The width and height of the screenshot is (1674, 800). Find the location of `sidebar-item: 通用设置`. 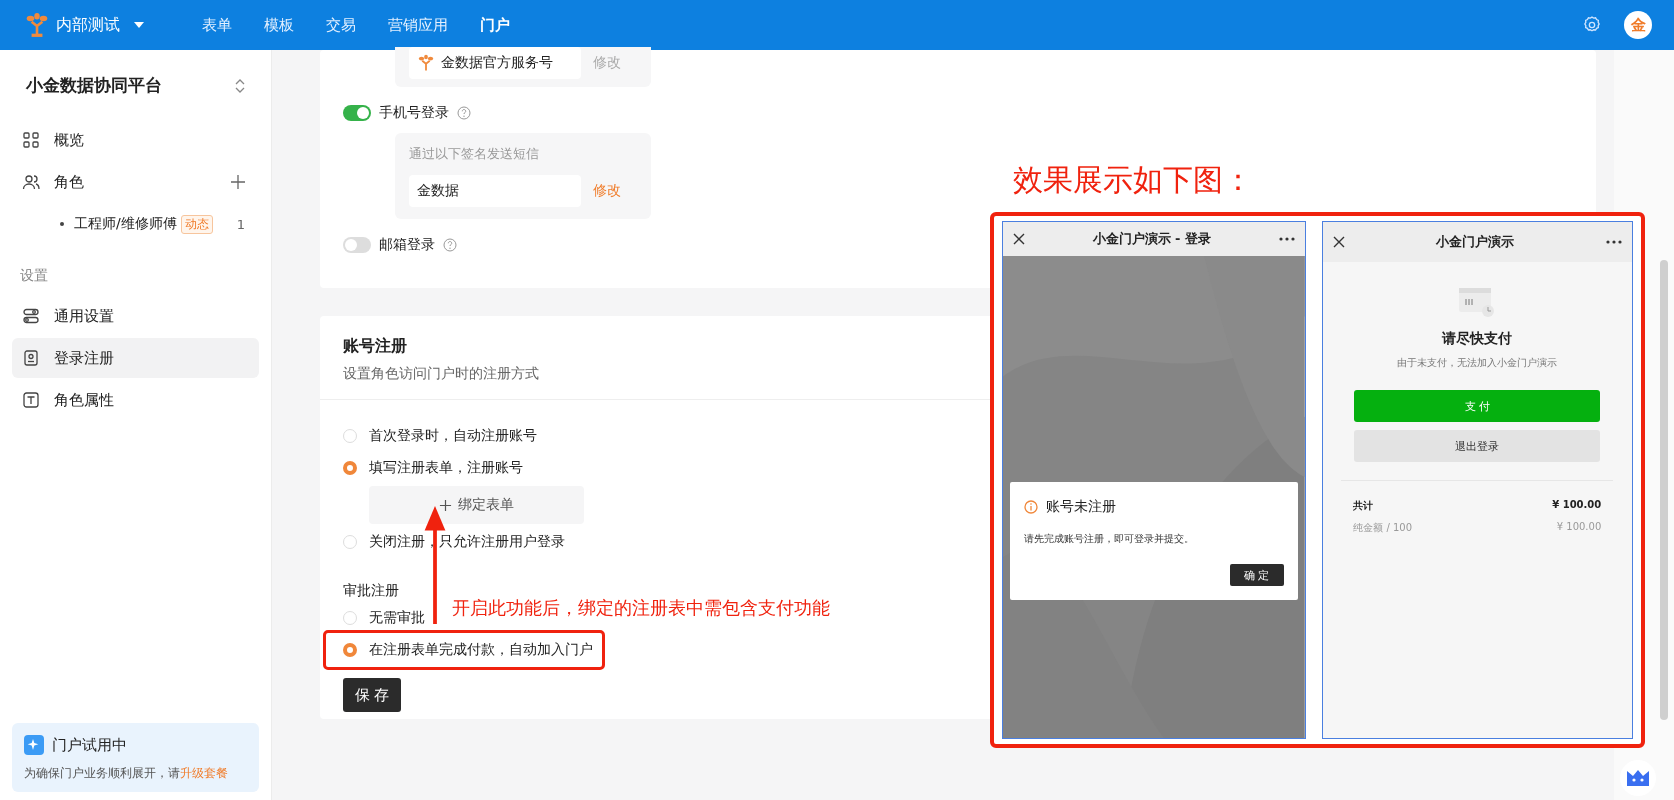

sidebar-item: 通用设置 is located at coordinates (135, 316).